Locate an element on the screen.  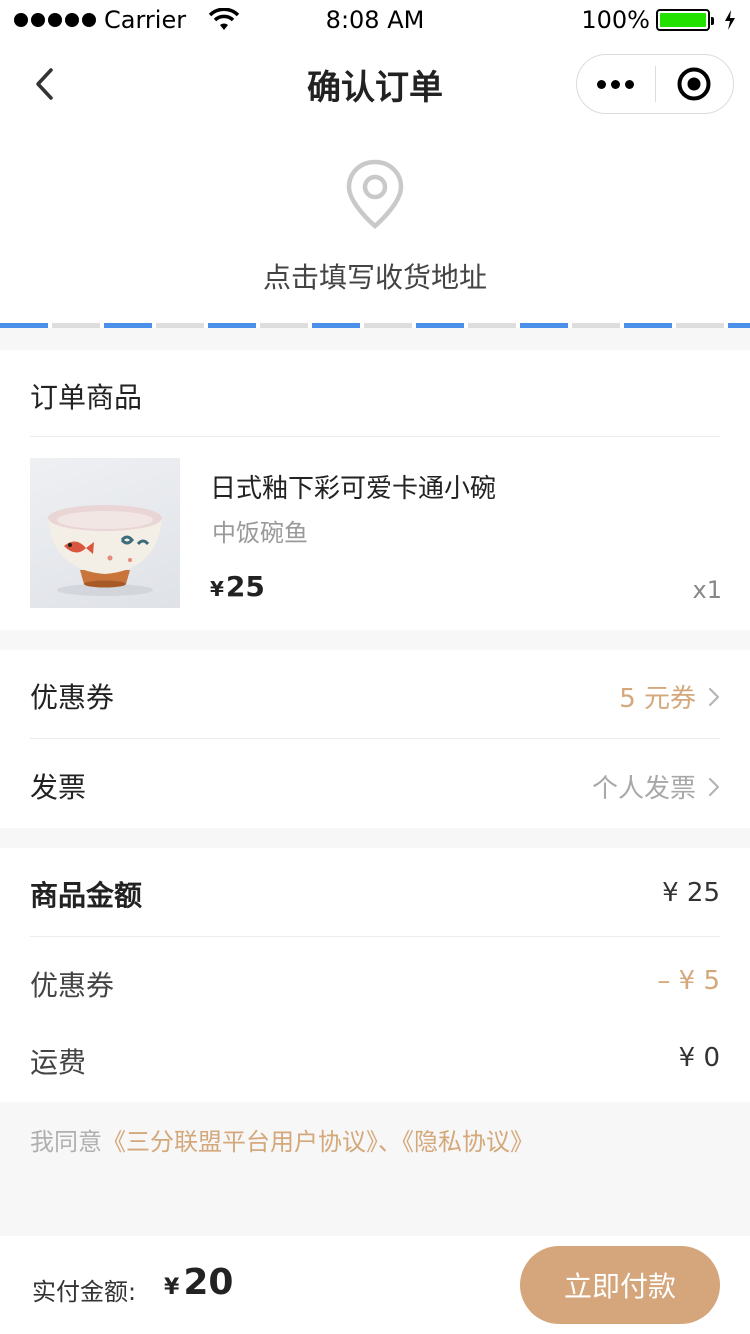
address-selector: 点击填写收货地址 is located at coordinates (375, 226).